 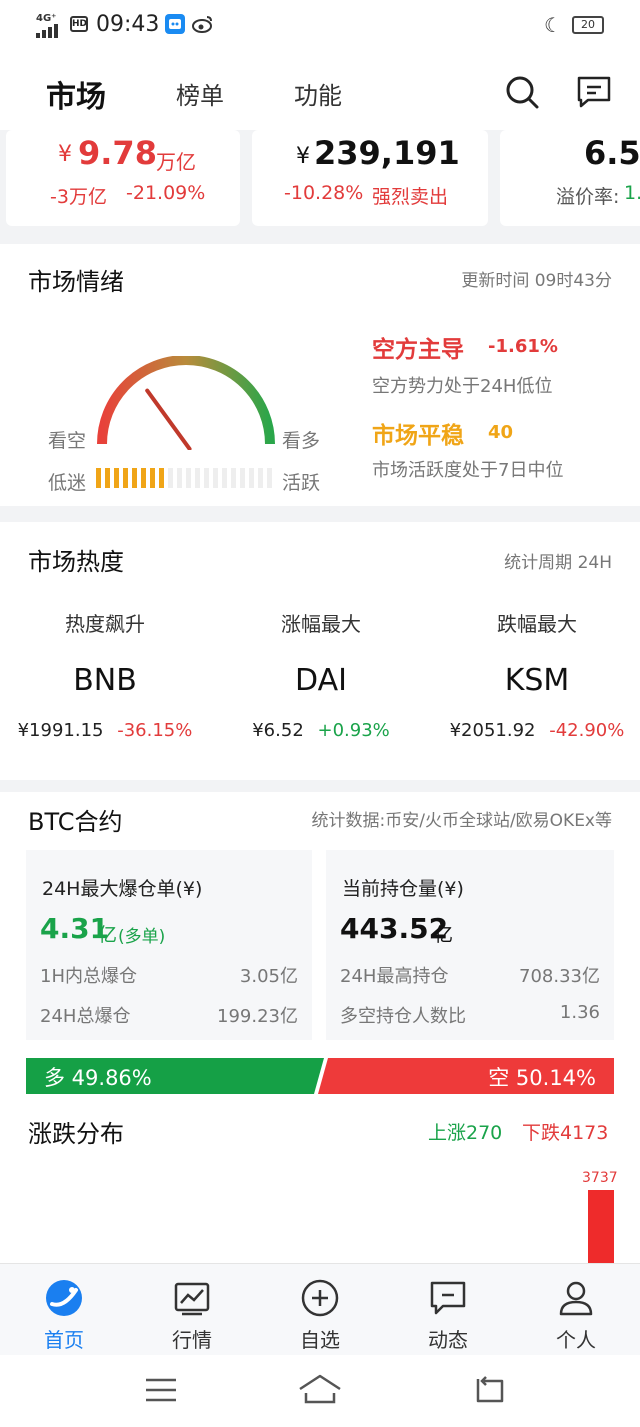 I want to click on marketcap-change: -3万亿, so click(x=78, y=197).